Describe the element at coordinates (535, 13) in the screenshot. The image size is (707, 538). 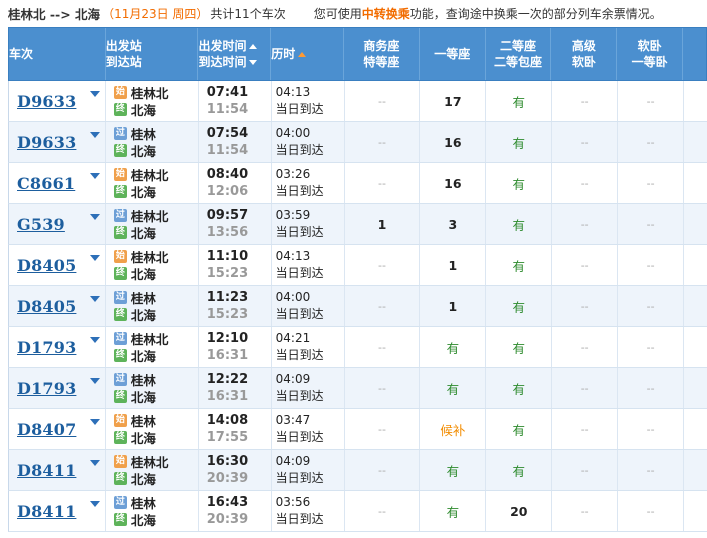
I see `tip-suffix: 功能，查询途中换乘一次的部分列车余票情况。` at that location.